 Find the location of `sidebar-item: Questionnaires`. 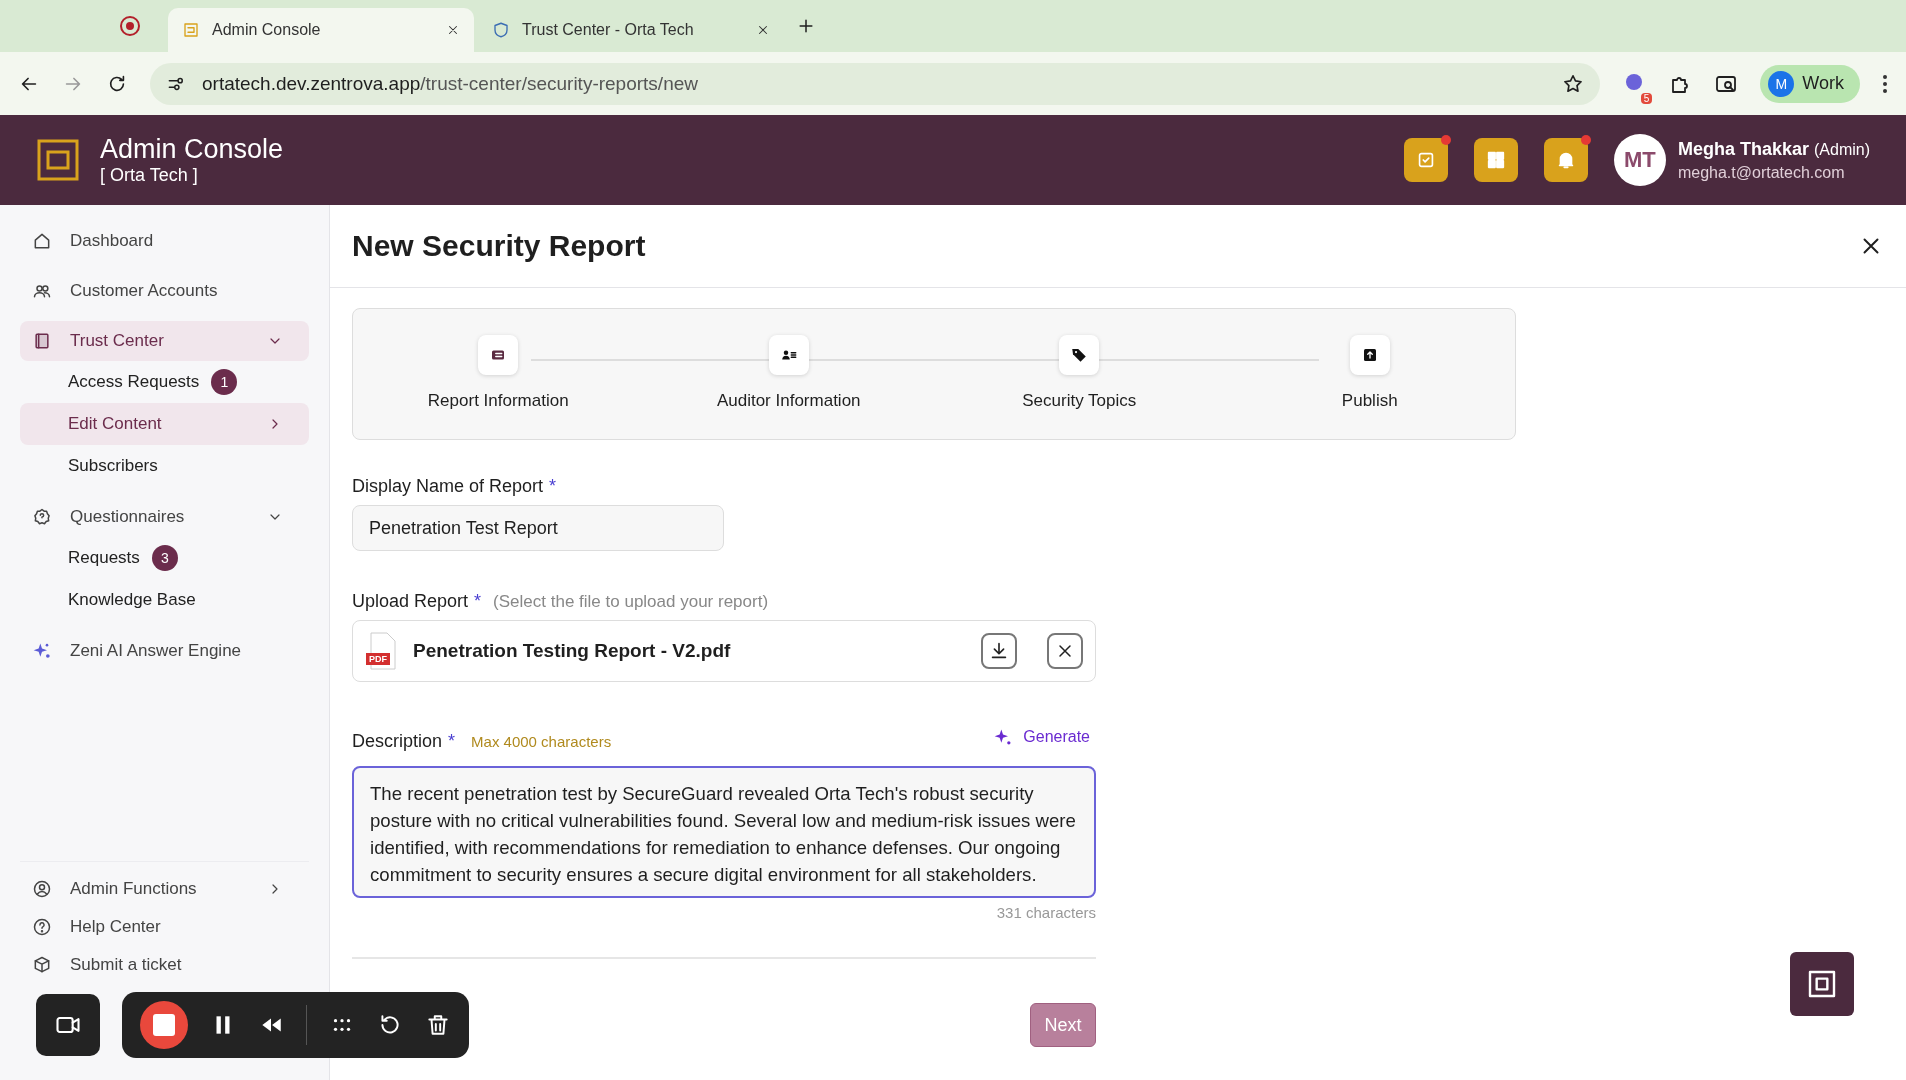

sidebar-item: Questionnaires is located at coordinates (164, 517).